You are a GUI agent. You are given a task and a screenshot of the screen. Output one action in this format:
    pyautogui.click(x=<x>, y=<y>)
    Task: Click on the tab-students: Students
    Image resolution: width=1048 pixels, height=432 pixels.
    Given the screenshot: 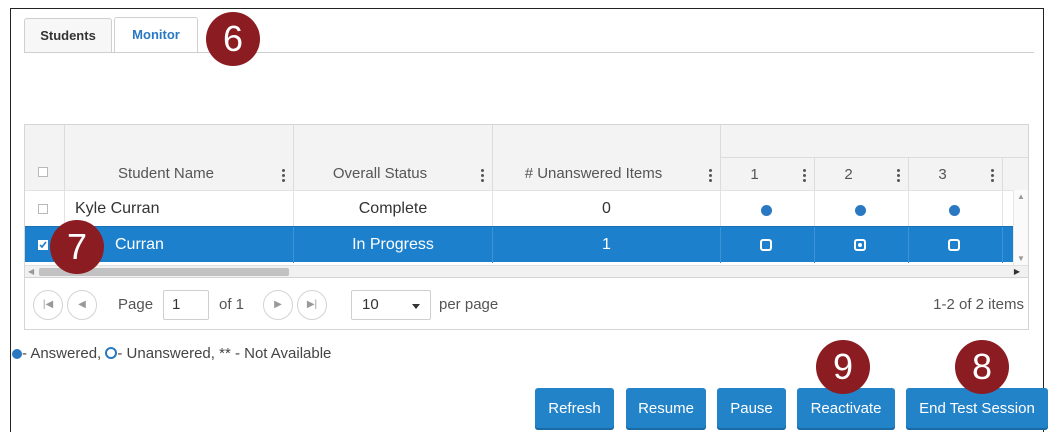 What is the action you would take?
    pyautogui.click(x=68, y=35)
    